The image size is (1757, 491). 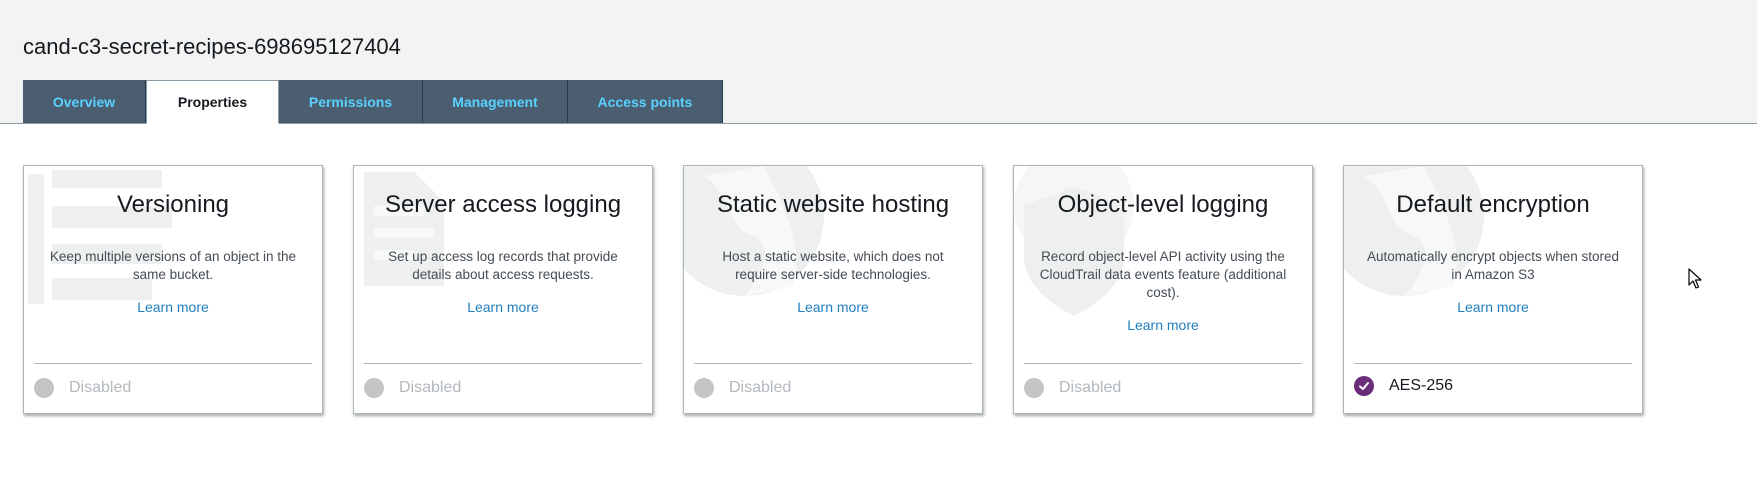 What do you see at coordinates (1163, 204) in the screenshot?
I see `card-title: Object-level logging` at bounding box center [1163, 204].